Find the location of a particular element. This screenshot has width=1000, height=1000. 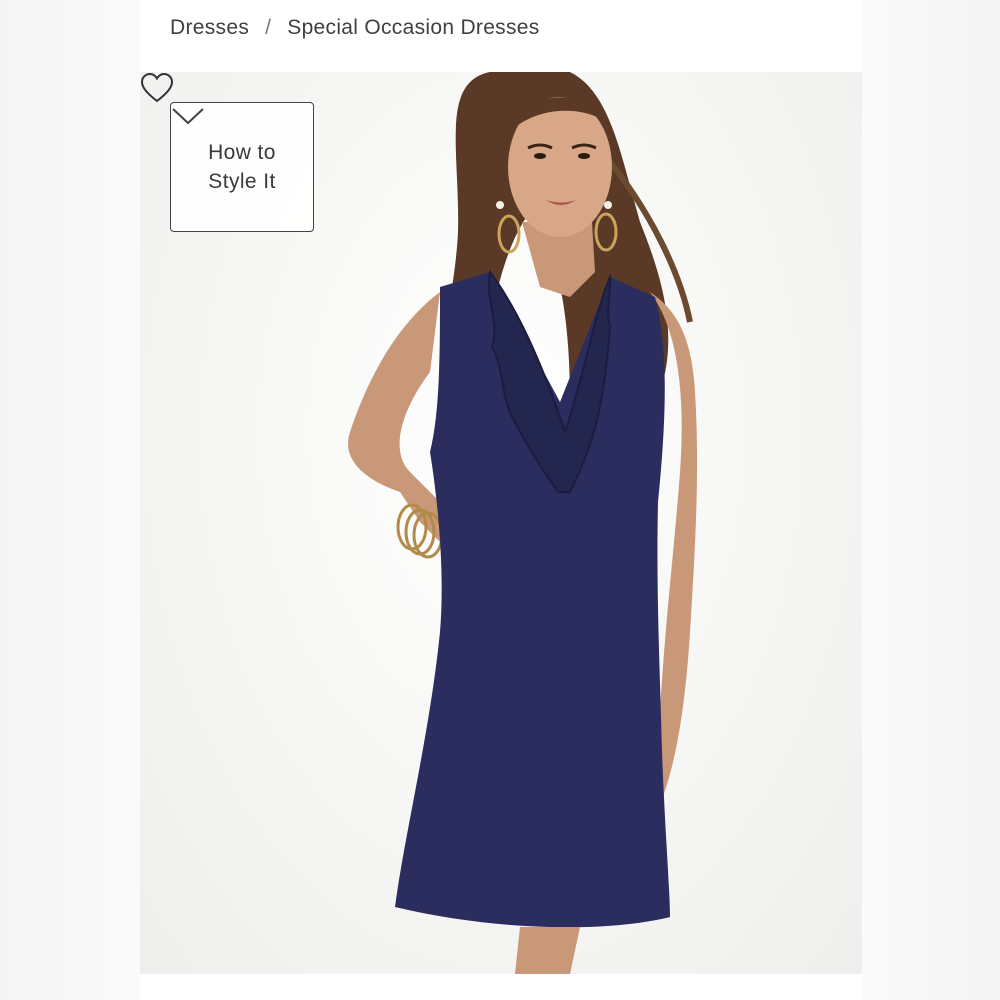

breadcrumb-item-dresses: Dresses is located at coordinates (209, 28).